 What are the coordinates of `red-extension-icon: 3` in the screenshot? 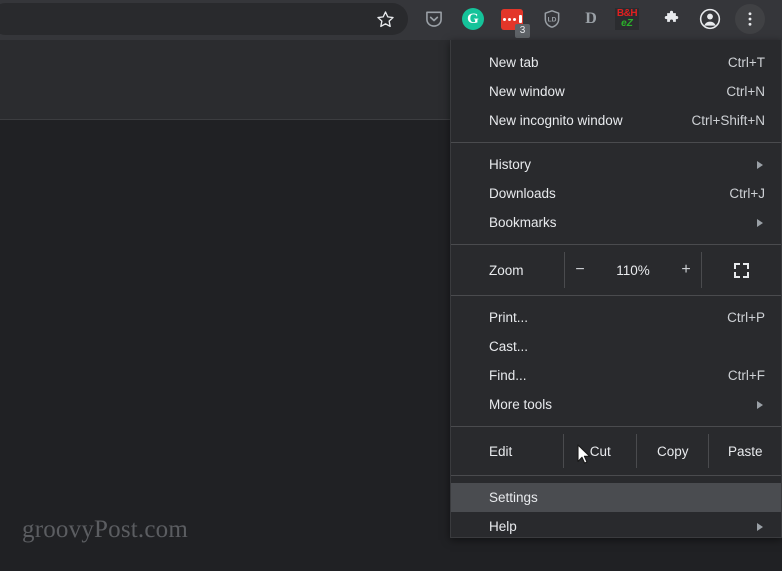 It's located at (513, 21).